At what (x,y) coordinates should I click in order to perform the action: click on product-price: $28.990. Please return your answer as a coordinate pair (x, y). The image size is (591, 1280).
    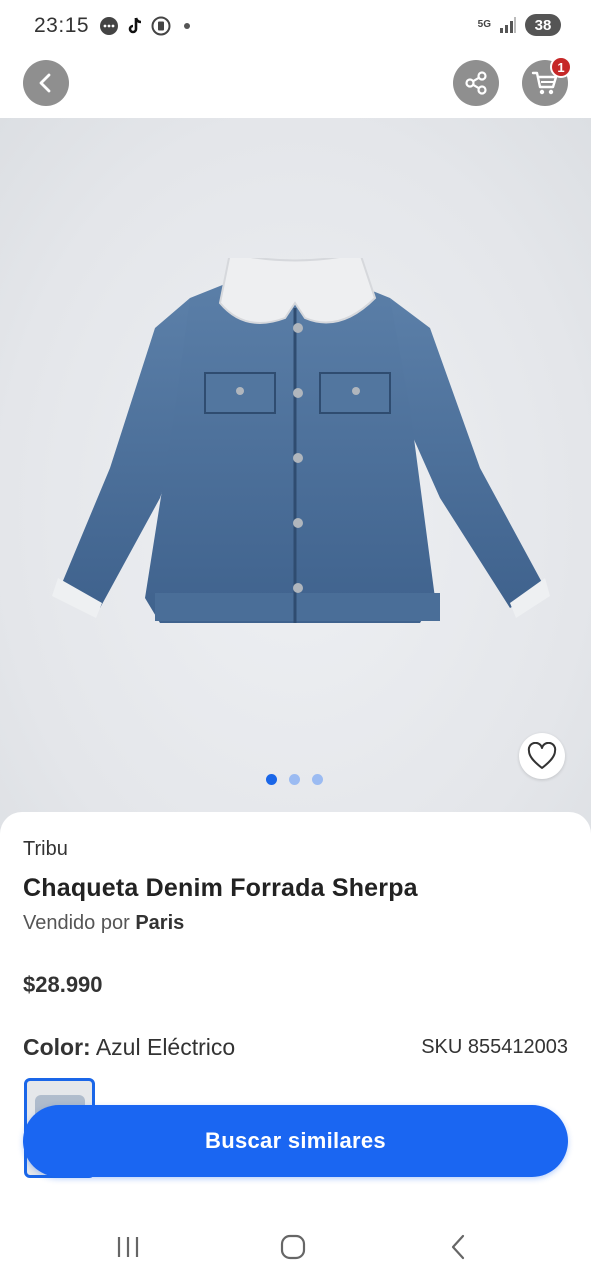
    Looking at the image, I should click on (63, 984).